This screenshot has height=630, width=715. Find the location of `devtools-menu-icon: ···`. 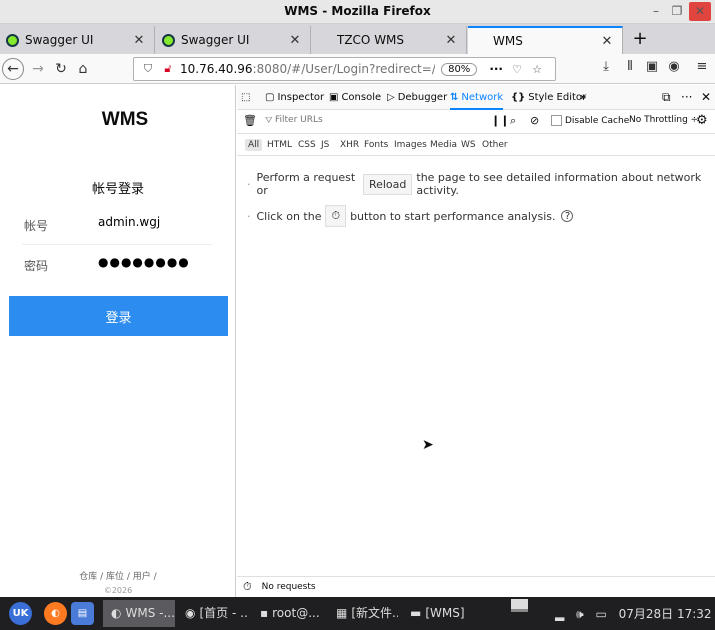

devtools-menu-icon: ··· is located at coordinates (686, 97).